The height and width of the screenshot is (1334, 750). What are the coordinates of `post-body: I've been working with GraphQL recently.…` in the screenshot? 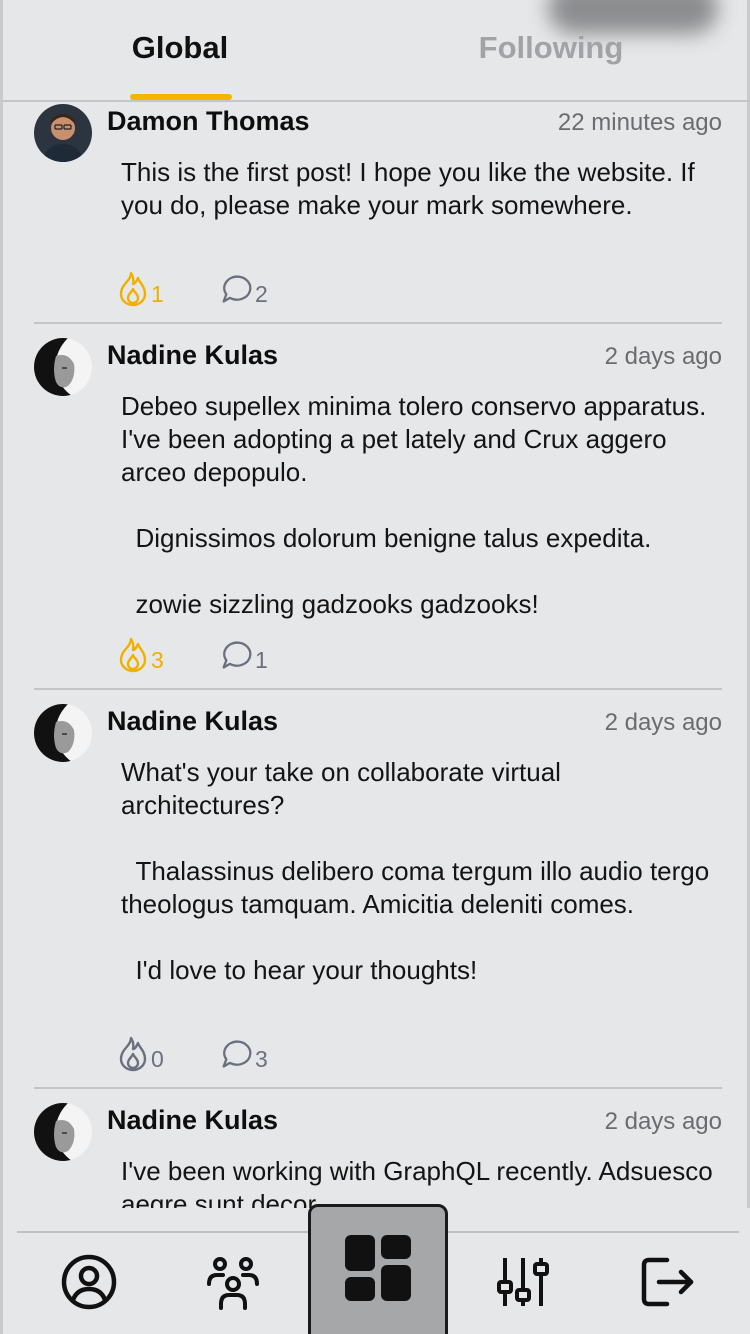 It's located at (421, 1181).